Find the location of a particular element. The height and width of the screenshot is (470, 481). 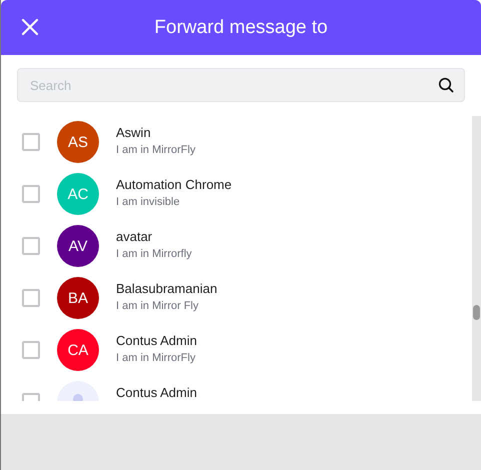

contact-status: I am in Mirrorfly is located at coordinates (154, 254).